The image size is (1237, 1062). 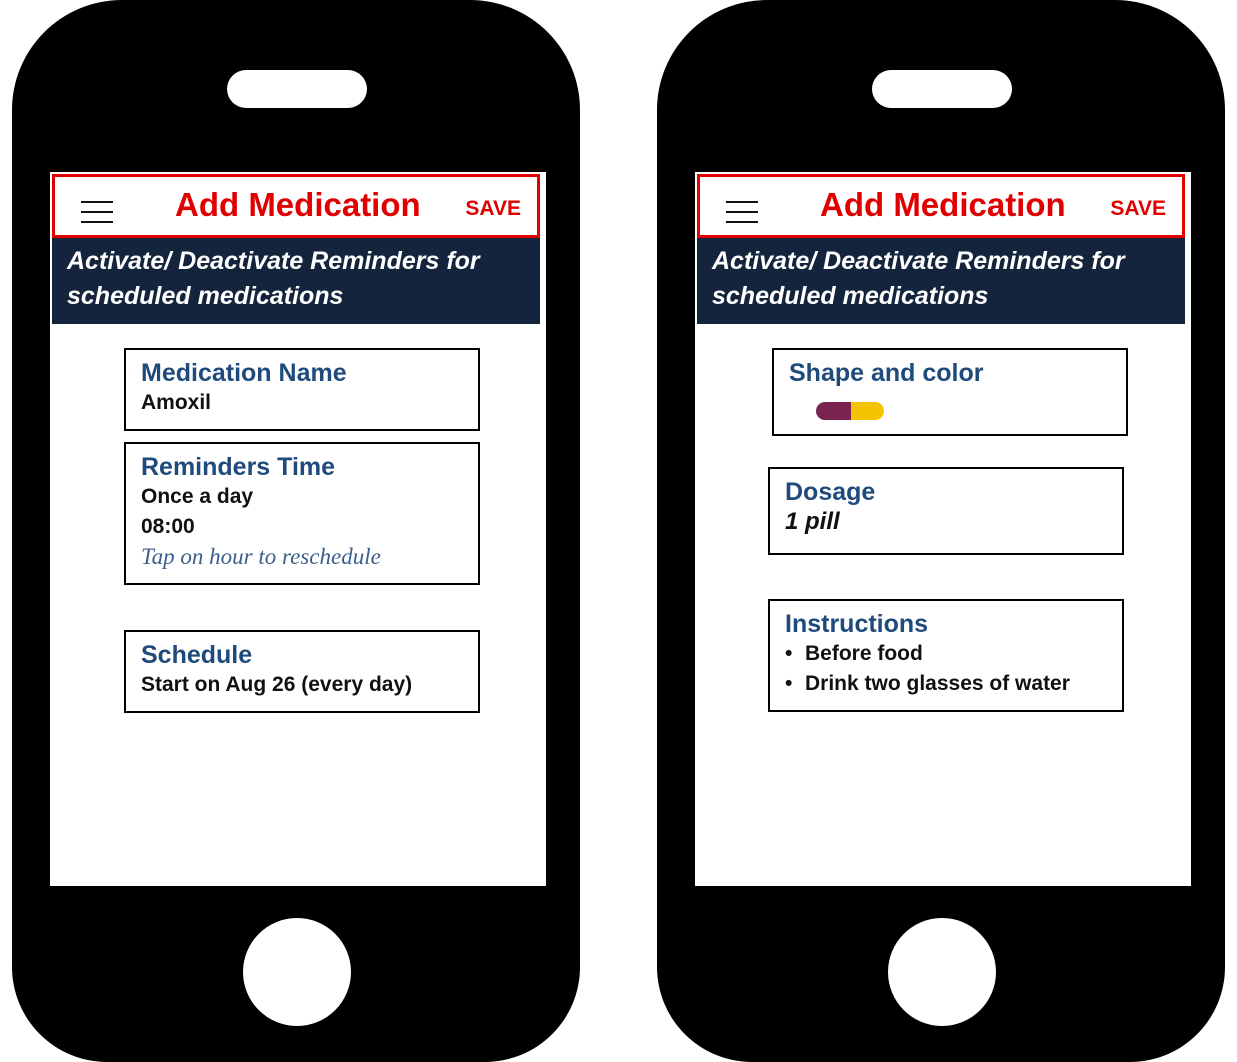 What do you see at coordinates (176, 402) in the screenshot?
I see `medication-name-value: Amoxil` at bounding box center [176, 402].